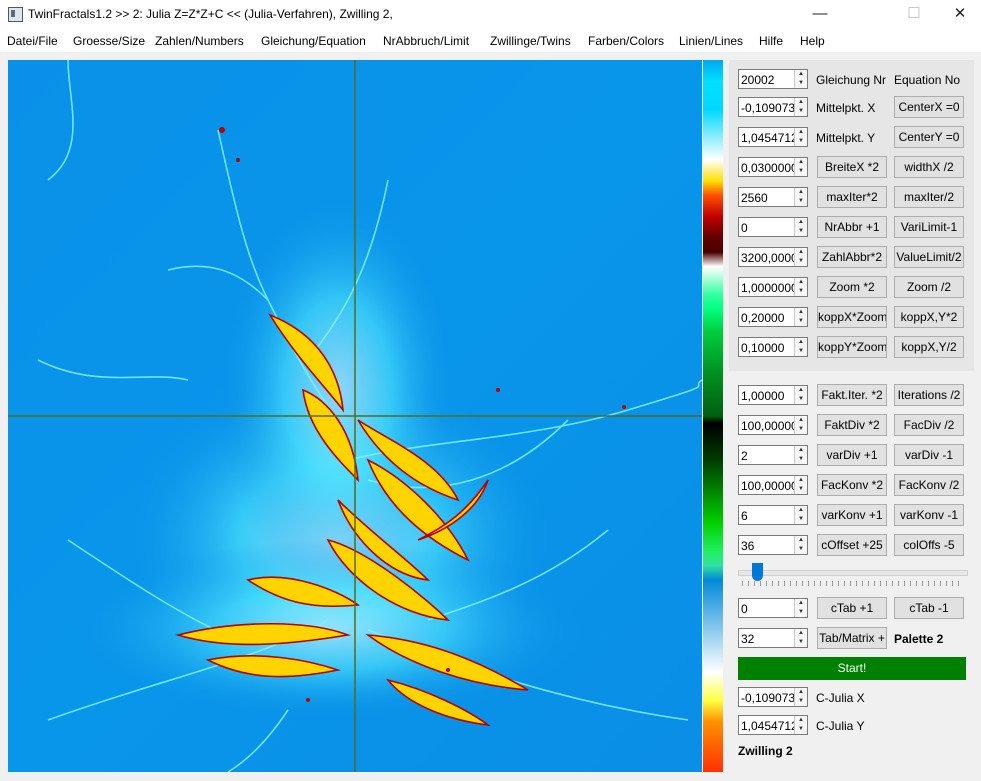 This screenshot has width=981, height=781. I want to click on koppx-spinbox: 0,20000 ▲ ▼, so click(773, 317).